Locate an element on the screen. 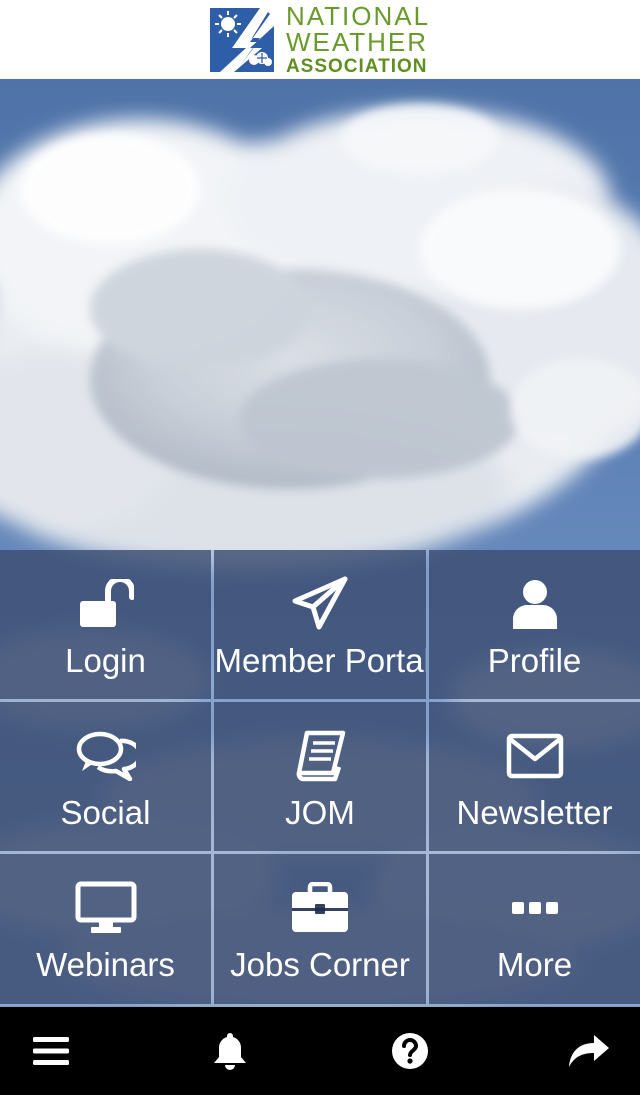 This screenshot has height=1095, width=640. tile-jom-label: JOM is located at coordinates (320, 812).